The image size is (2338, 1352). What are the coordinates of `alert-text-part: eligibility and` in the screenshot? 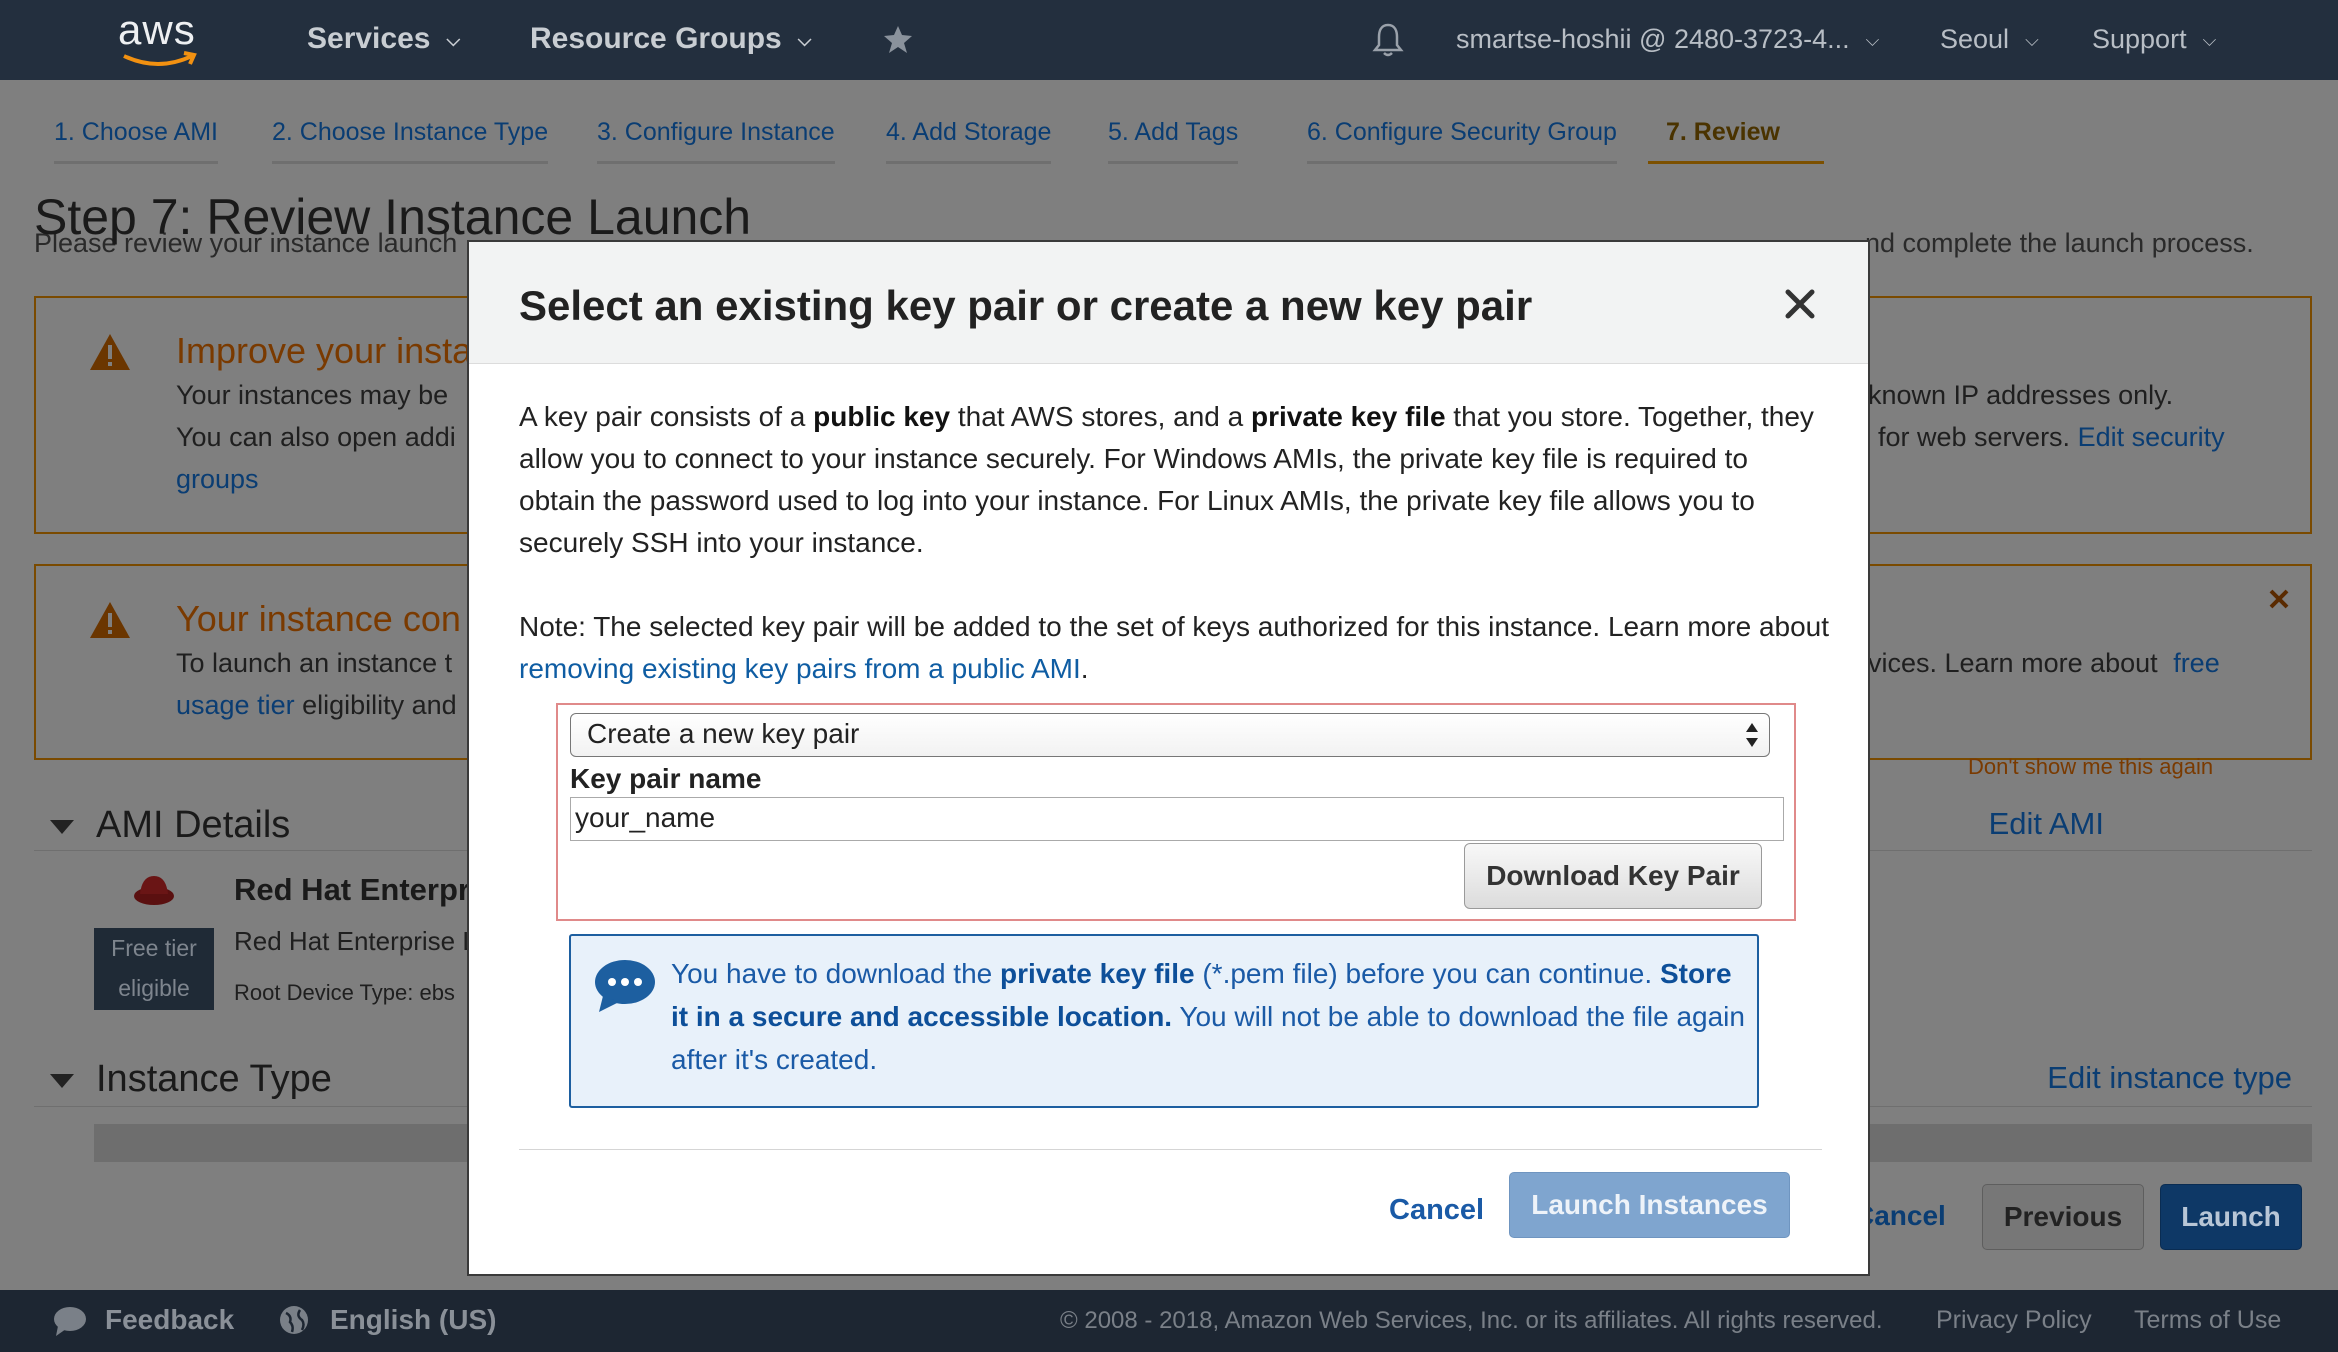 It's located at (379, 705).